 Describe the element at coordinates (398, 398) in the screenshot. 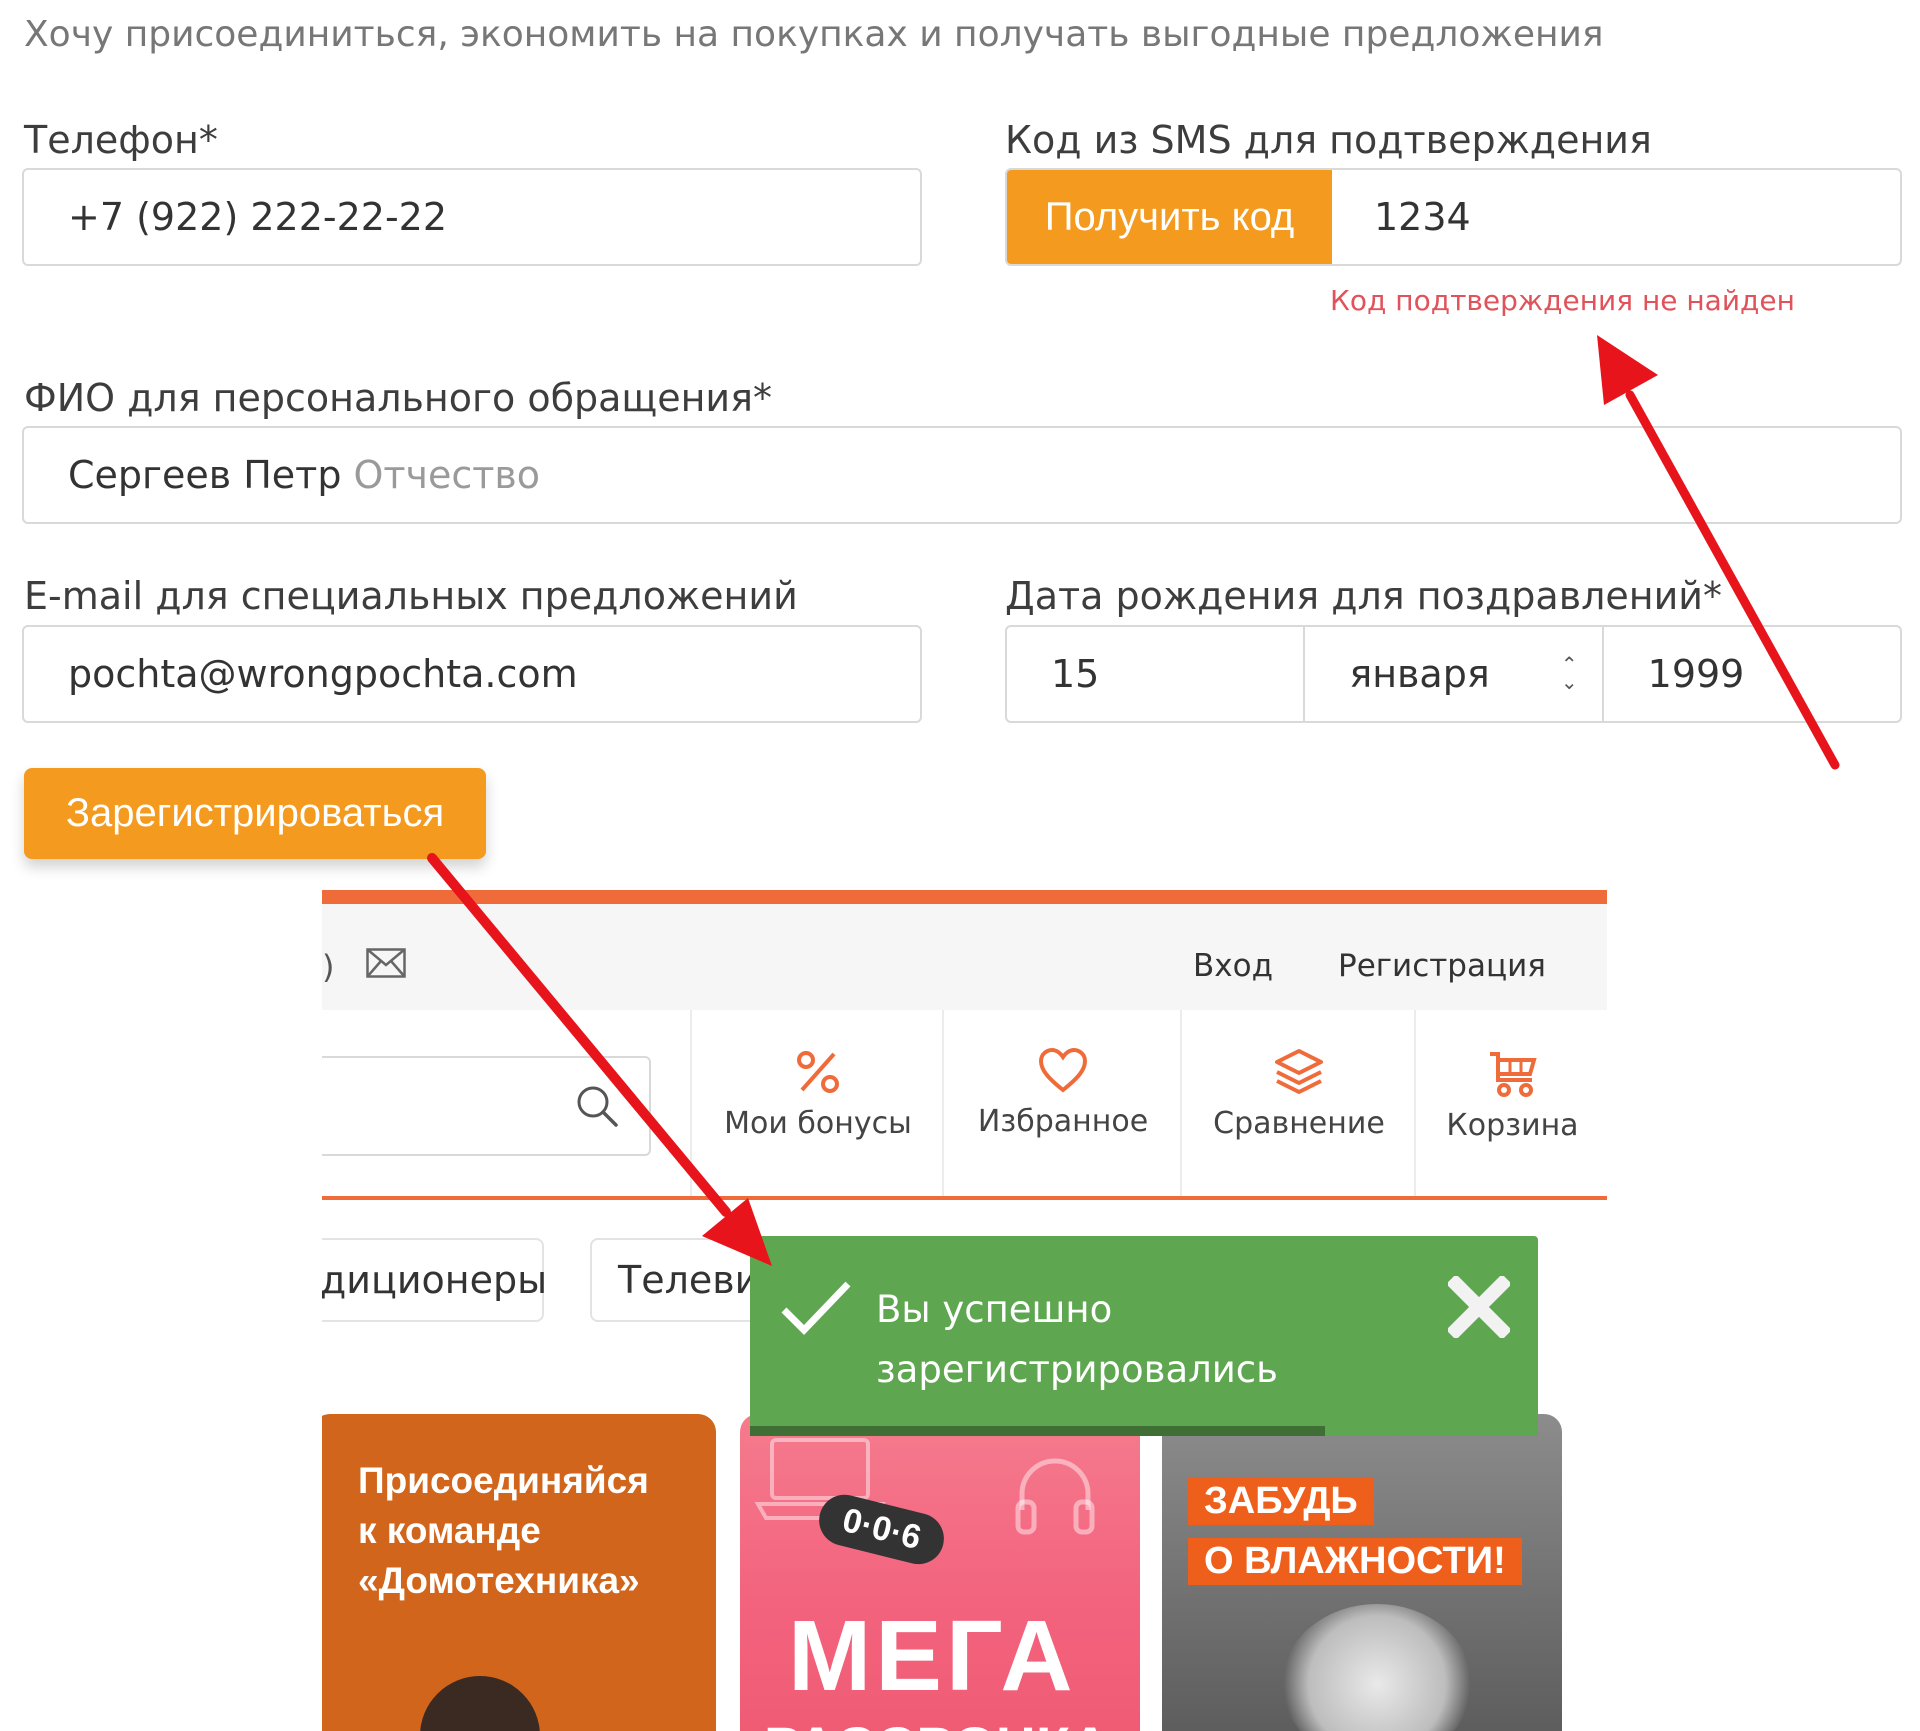

I see `fio-label: ФИО для персонального обращения*` at that location.